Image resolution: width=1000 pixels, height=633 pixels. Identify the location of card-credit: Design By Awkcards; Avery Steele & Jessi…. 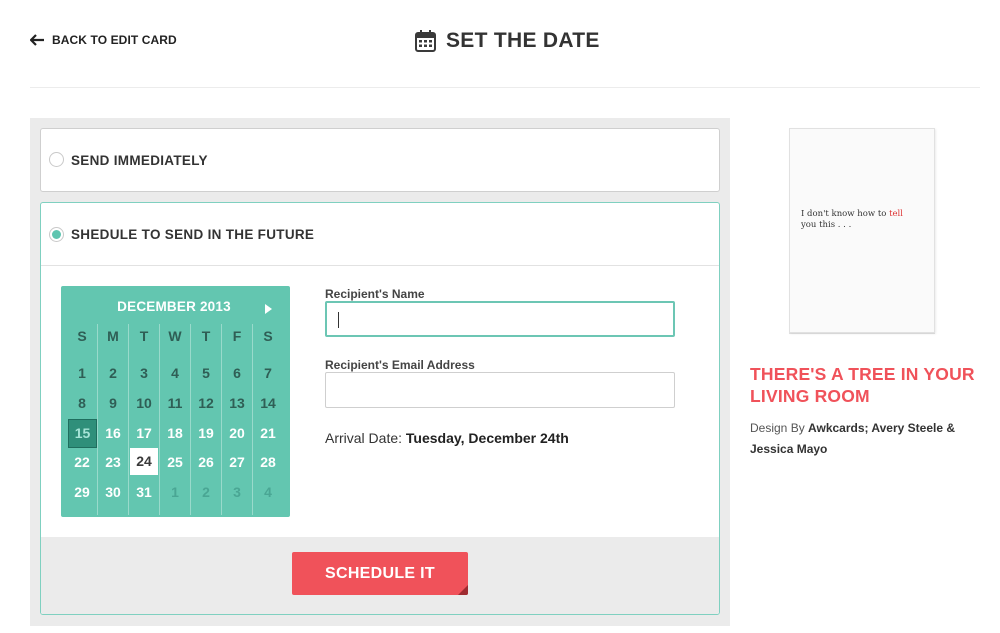
(865, 439).